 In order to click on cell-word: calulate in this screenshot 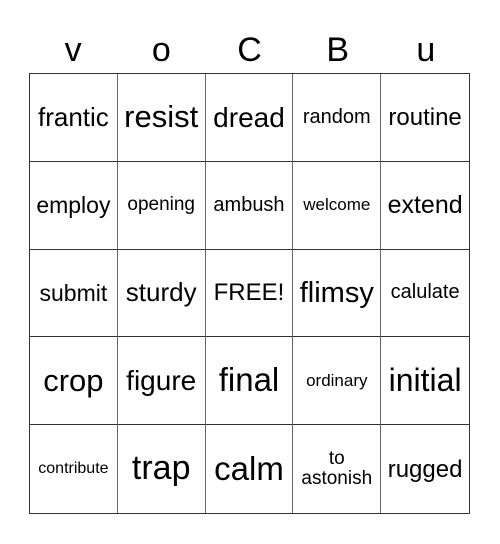, I will do `click(425, 292)`.